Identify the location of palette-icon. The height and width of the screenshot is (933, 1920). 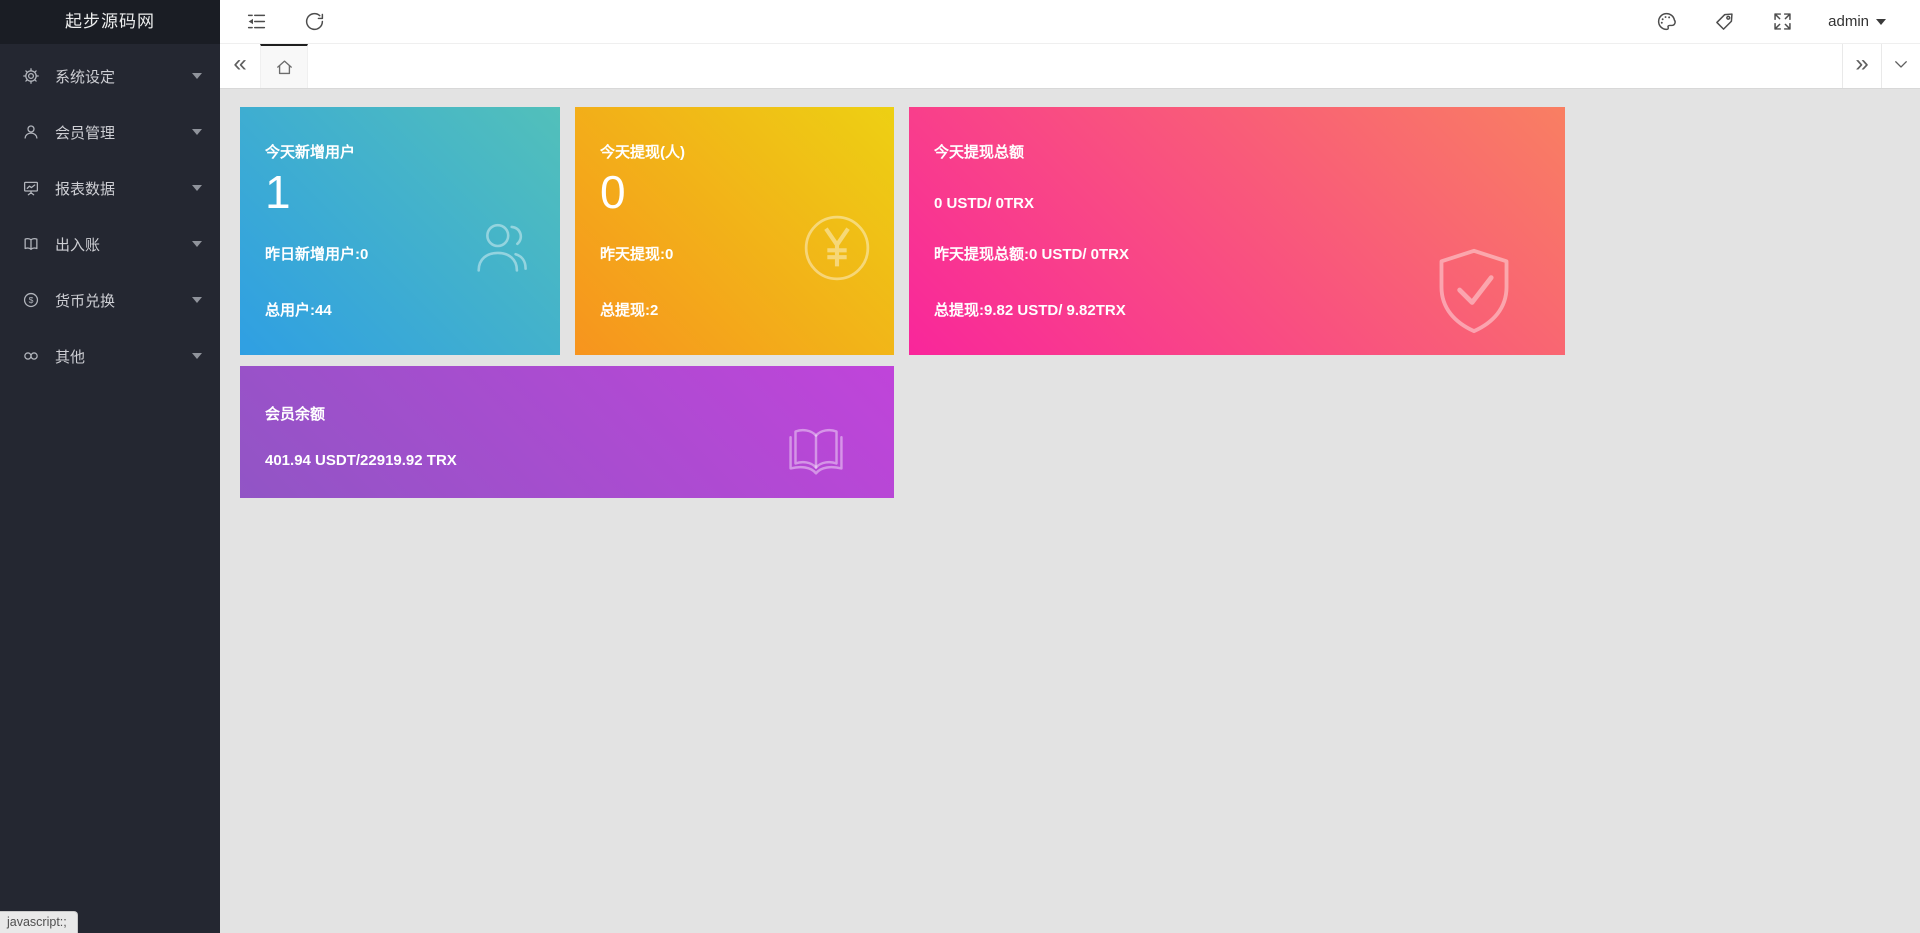
(1666, 22).